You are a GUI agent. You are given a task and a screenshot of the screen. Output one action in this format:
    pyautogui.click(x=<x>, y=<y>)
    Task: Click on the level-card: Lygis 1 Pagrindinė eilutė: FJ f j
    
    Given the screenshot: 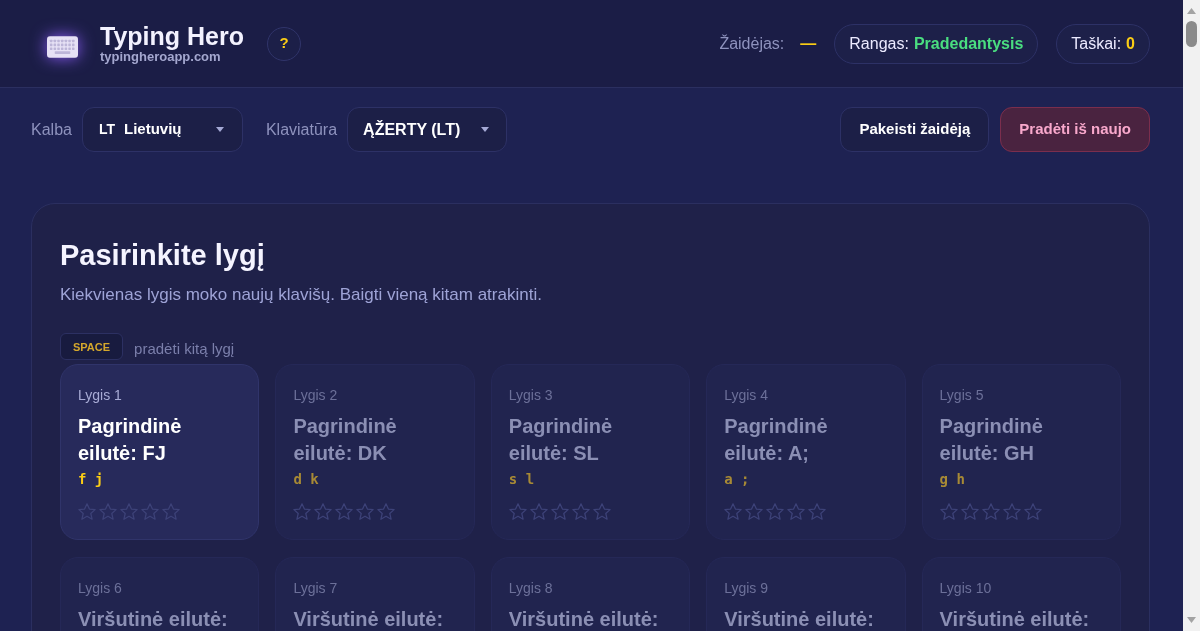 What is the action you would take?
    pyautogui.click(x=160, y=451)
    